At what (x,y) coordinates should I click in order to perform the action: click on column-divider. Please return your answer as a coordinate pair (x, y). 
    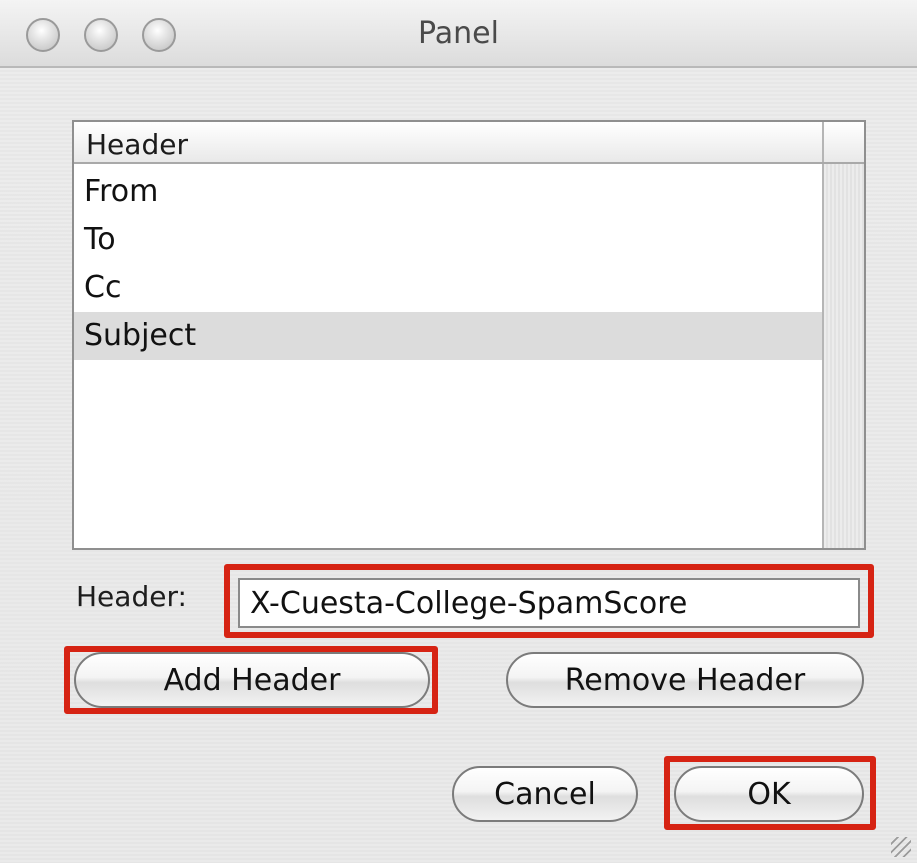
    Looking at the image, I should click on (823, 142).